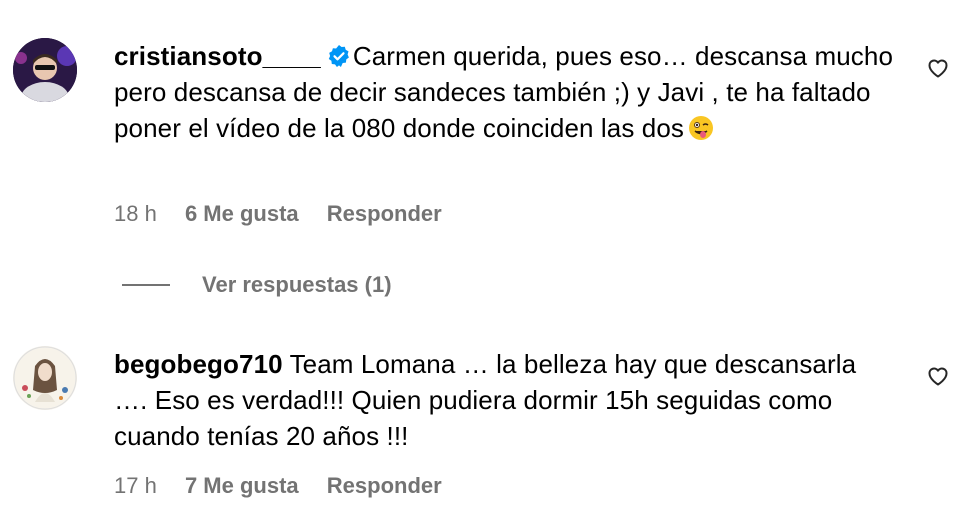 The image size is (970, 524). Describe the element at coordinates (701, 128) in the screenshot. I see `winking-face-with-tongue-emoji` at that location.